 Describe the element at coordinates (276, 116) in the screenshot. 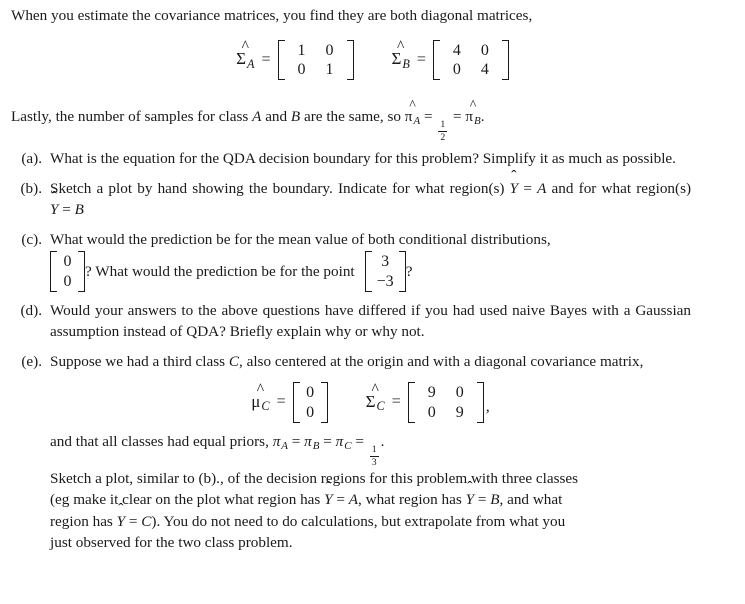

I see `priors-text-mid: and` at that location.